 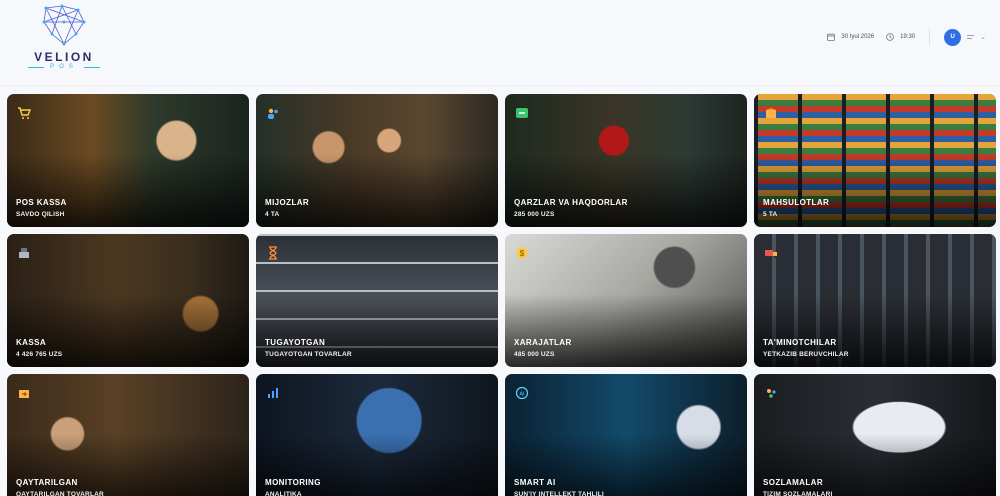 I want to click on cart-icon, so click(x=24, y=113).